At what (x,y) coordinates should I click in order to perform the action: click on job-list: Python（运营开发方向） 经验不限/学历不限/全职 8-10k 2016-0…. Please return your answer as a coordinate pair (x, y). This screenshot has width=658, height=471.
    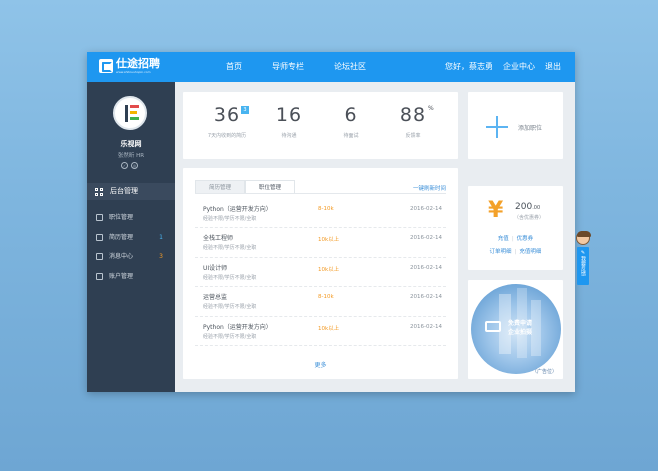
    Looking at the image, I should click on (320, 272).